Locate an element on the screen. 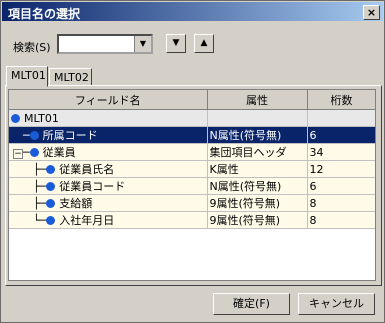  field-name-cell: MLT01 is located at coordinates (108, 118).